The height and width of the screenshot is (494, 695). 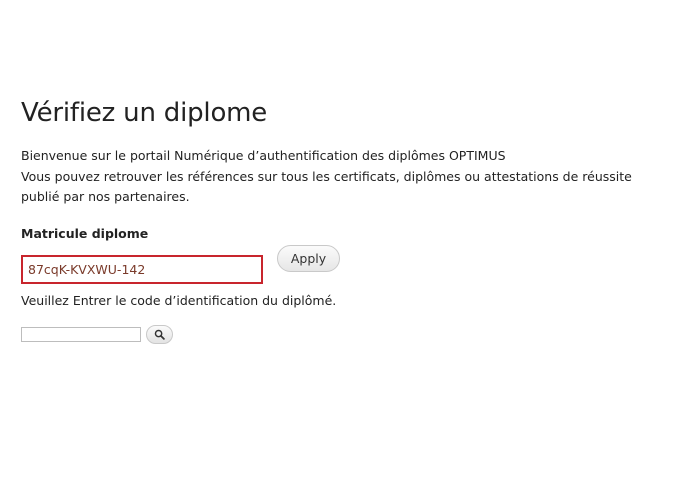 I want to click on intro-line: publié par nos partenaires., so click(x=105, y=196).